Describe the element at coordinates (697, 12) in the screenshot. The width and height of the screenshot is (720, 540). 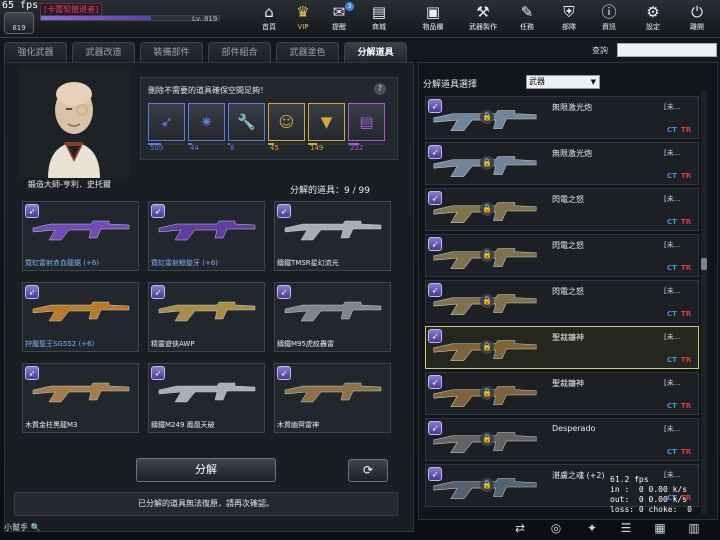
I see `exit-icon: ⏻` at that location.